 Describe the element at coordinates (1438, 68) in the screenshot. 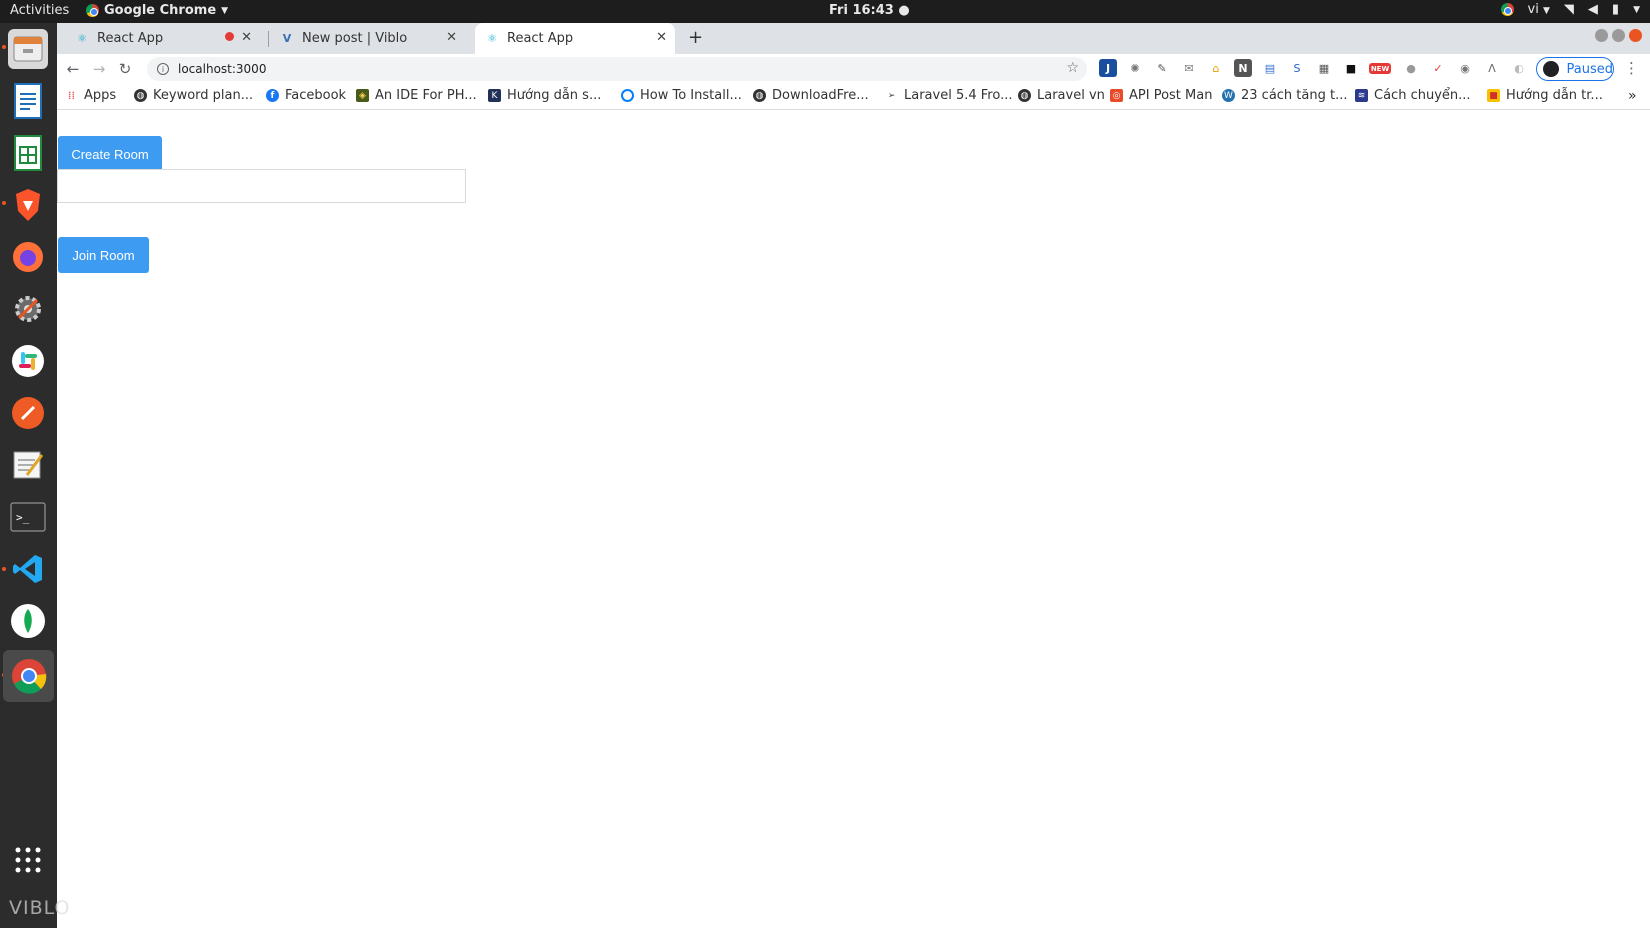

I see `extension-leaf-icon: ✓` at that location.